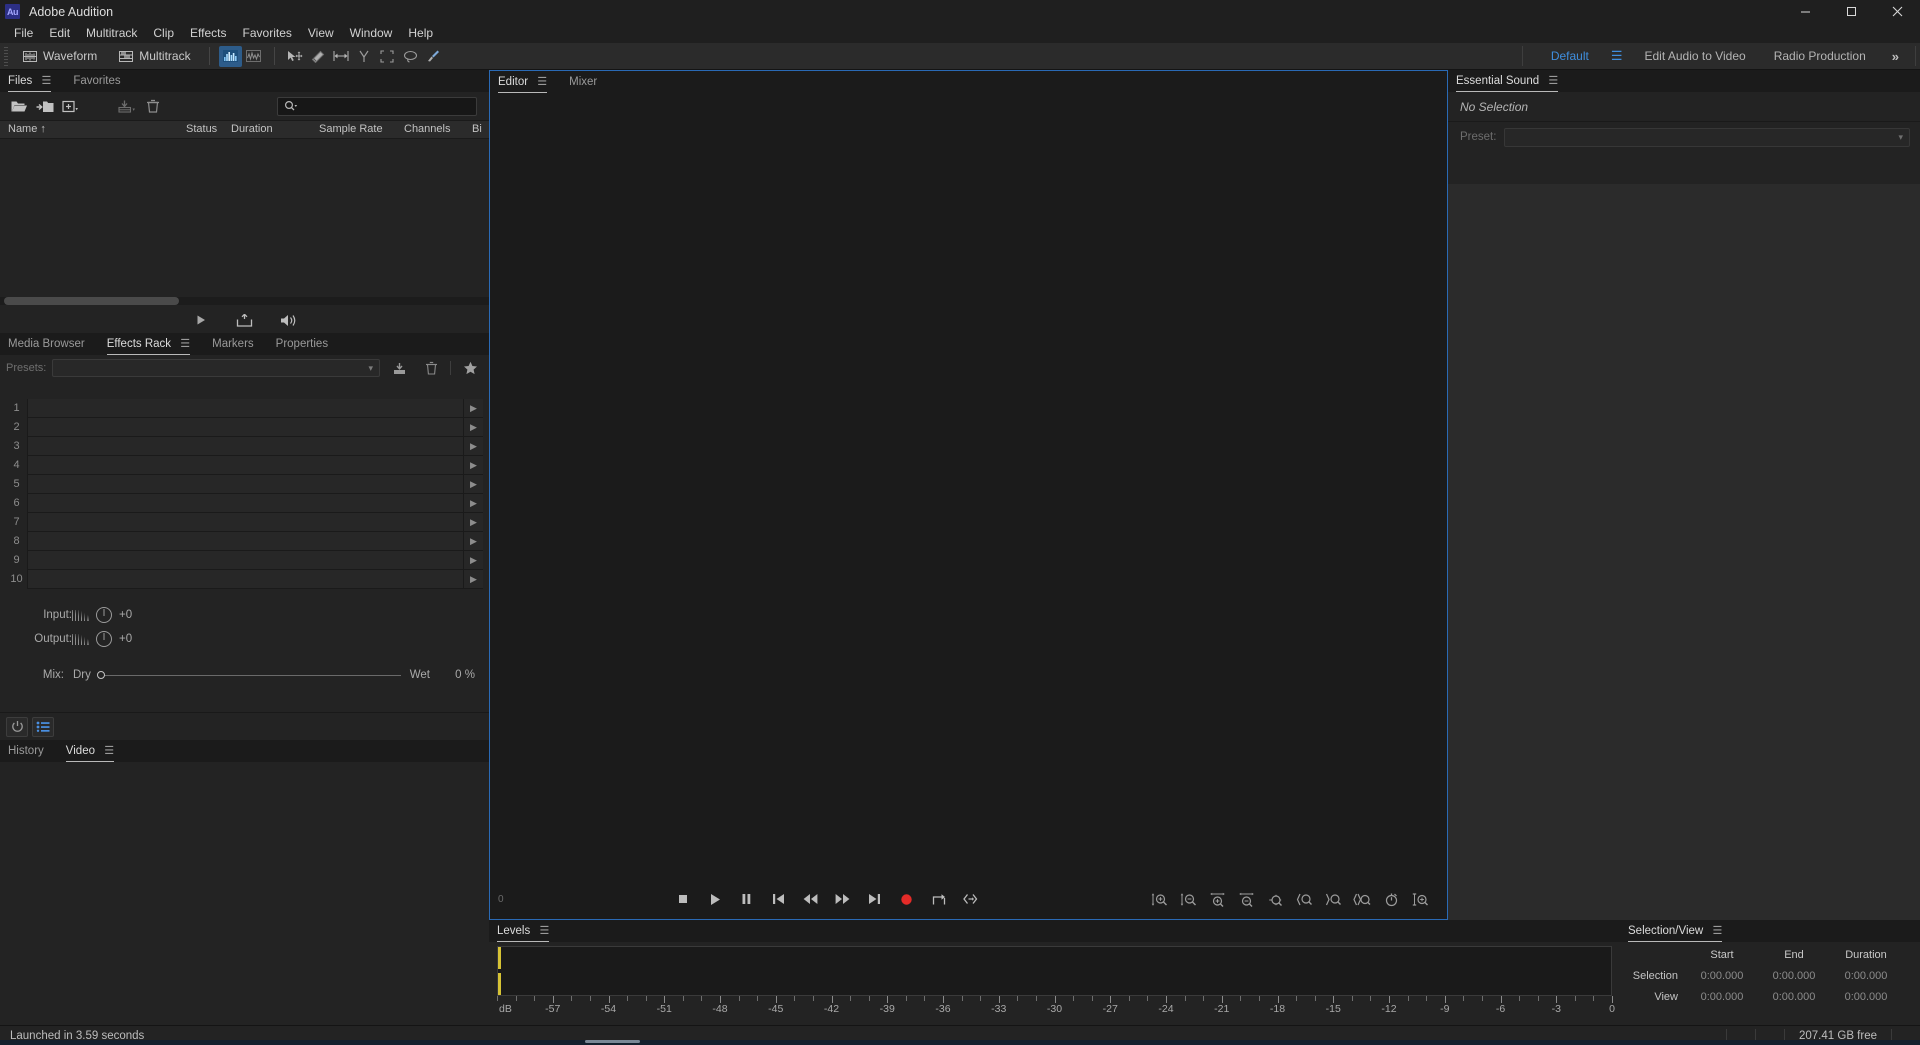  What do you see at coordinates (23, 33) in the screenshot?
I see `menu-file: File` at bounding box center [23, 33].